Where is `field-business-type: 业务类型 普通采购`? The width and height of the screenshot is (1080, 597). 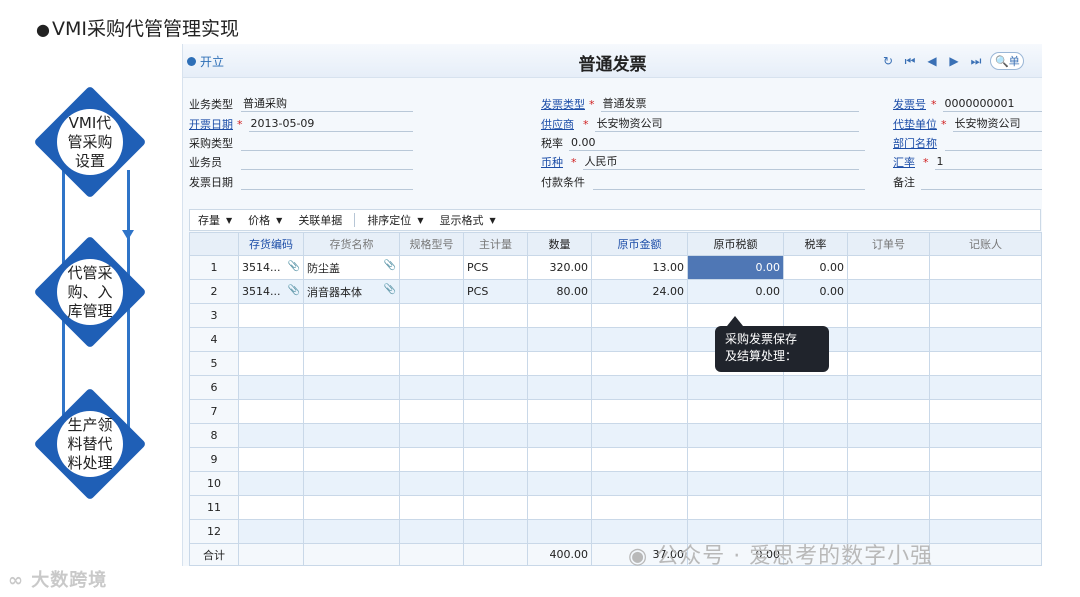 field-business-type: 业务类型 普通采购 is located at coordinates (301, 104).